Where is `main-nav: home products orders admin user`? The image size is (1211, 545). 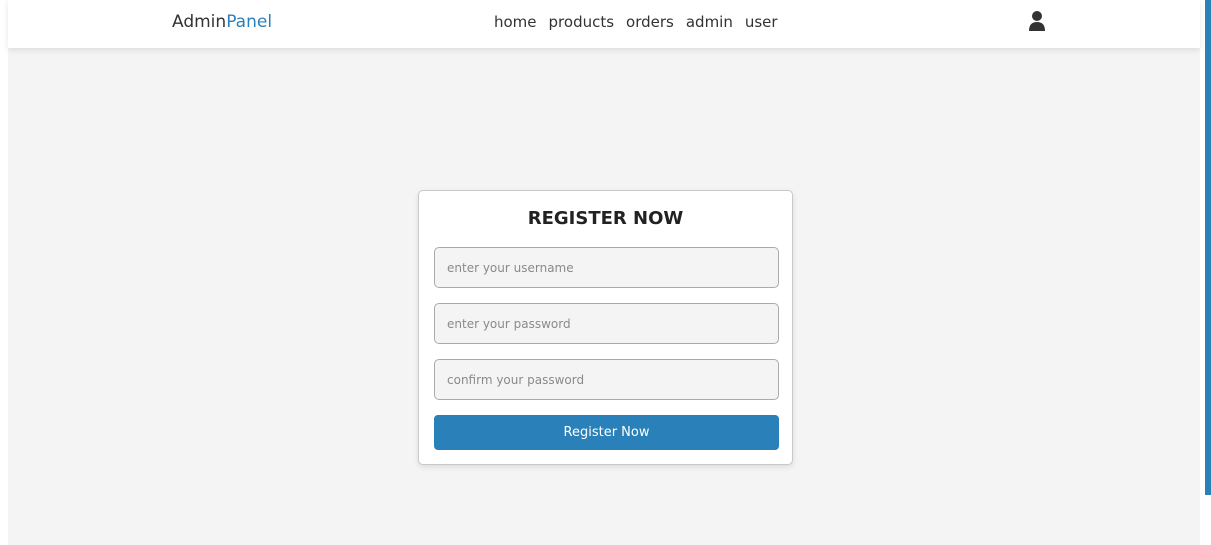
main-nav: home products orders admin user is located at coordinates (636, 22).